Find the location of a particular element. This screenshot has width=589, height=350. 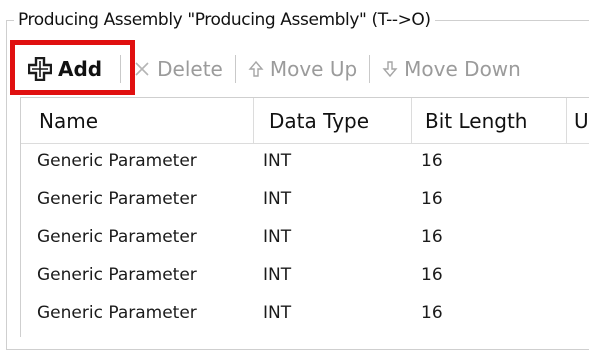

delete-button-label: Delete is located at coordinates (190, 69).